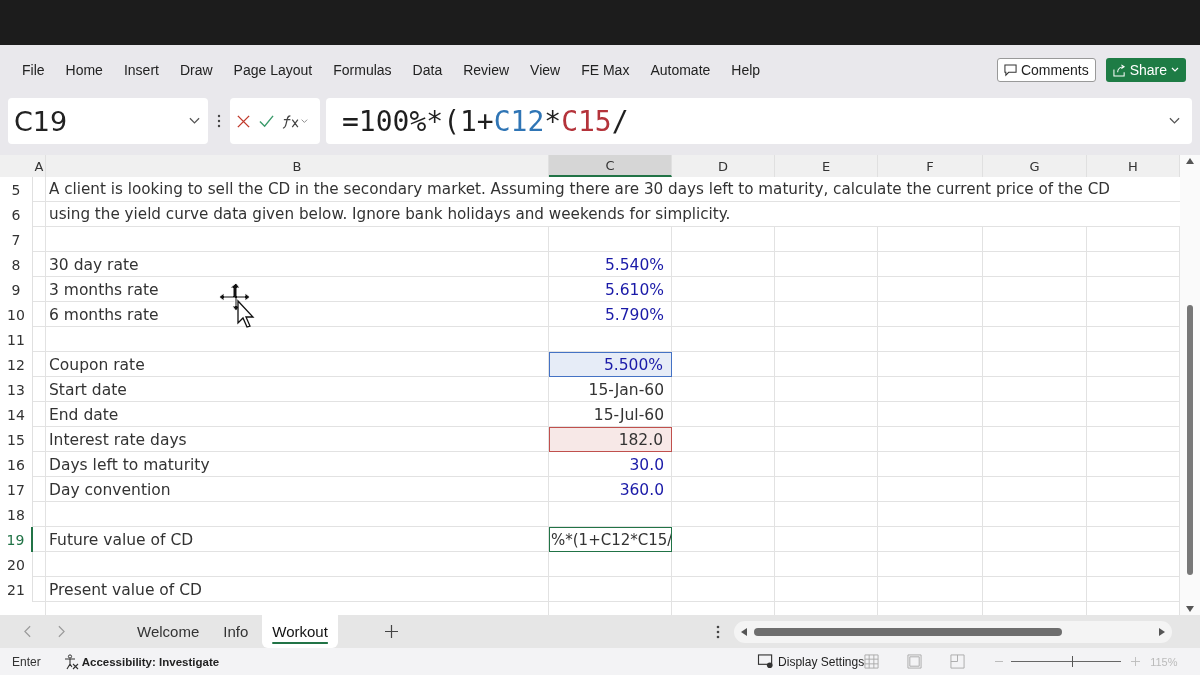 The height and width of the screenshot is (675, 1200). What do you see at coordinates (39, 166) in the screenshot?
I see `column-header: A` at bounding box center [39, 166].